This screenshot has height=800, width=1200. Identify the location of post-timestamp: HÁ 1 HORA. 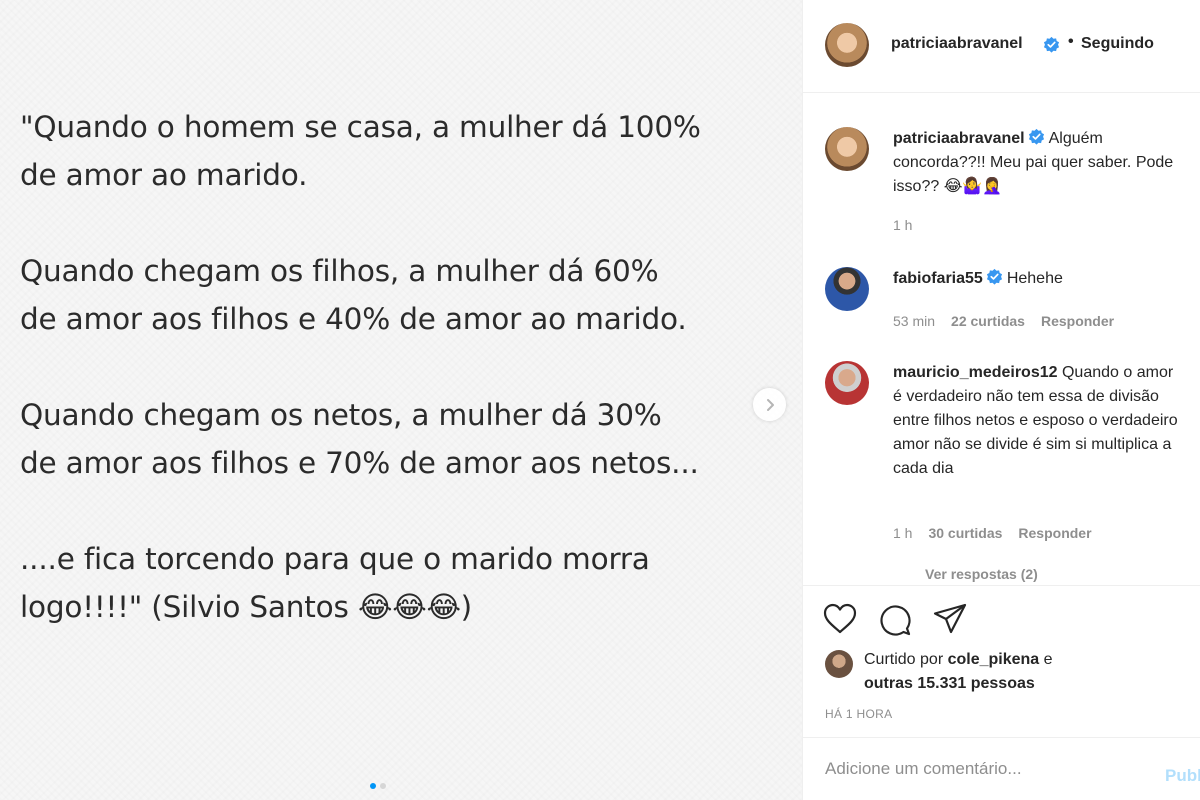
(858, 714).